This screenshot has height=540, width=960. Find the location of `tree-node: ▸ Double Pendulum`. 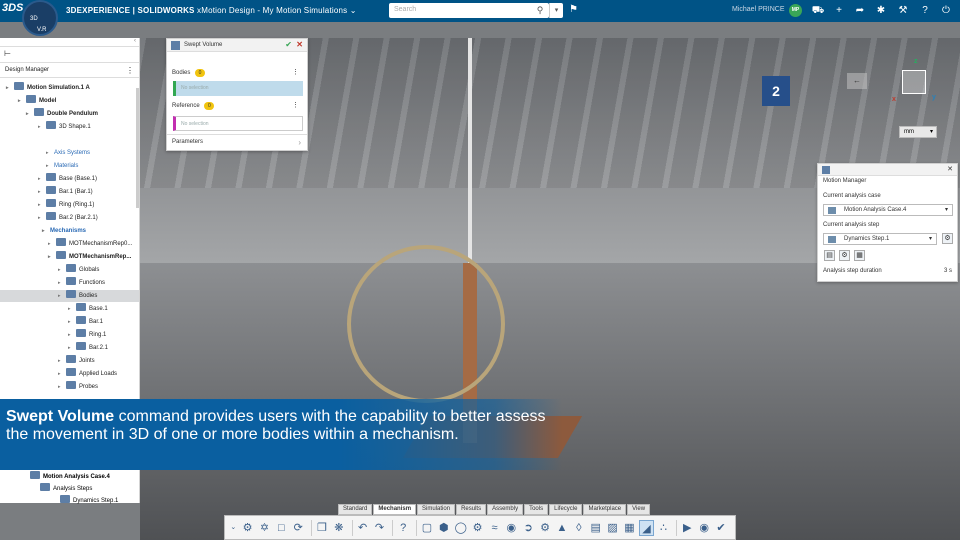

tree-node: ▸ Double Pendulum is located at coordinates (62, 114).